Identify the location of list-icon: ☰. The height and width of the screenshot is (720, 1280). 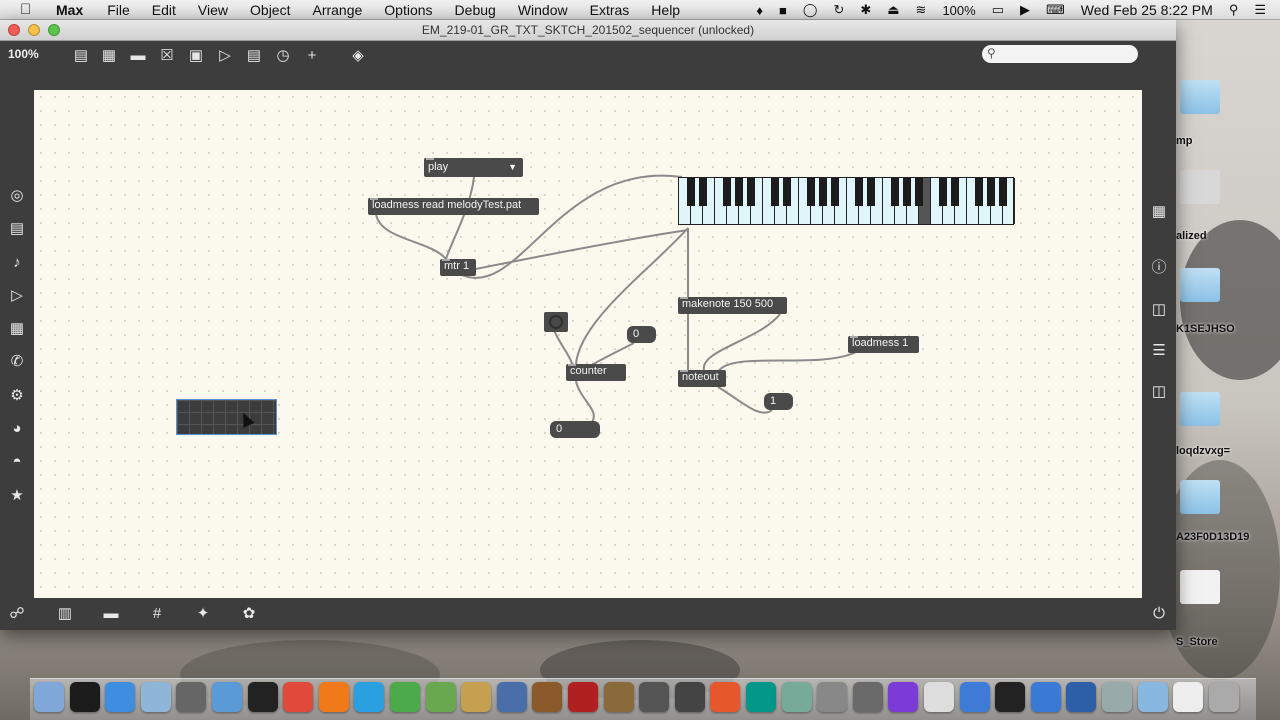
(1159, 351).